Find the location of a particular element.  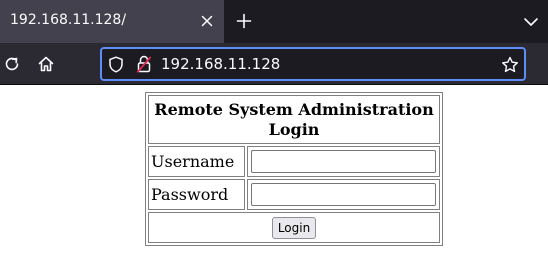

shield-icon is located at coordinates (116, 64).